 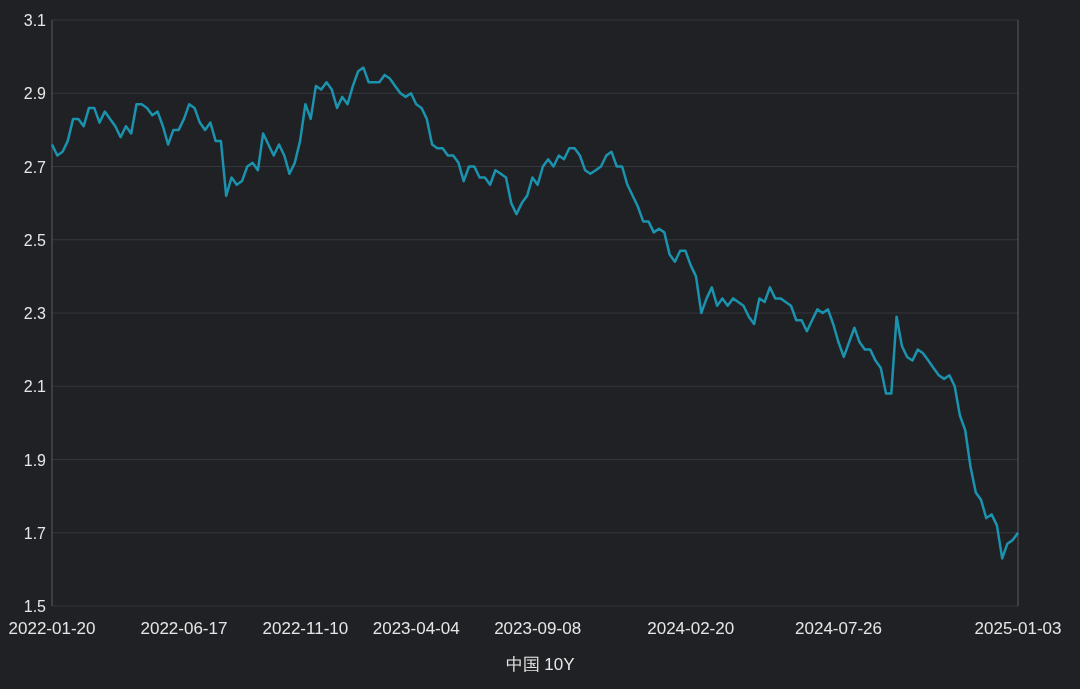 I want to click on x-axis-label: 2023-09-08, so click(x=538, y=628).